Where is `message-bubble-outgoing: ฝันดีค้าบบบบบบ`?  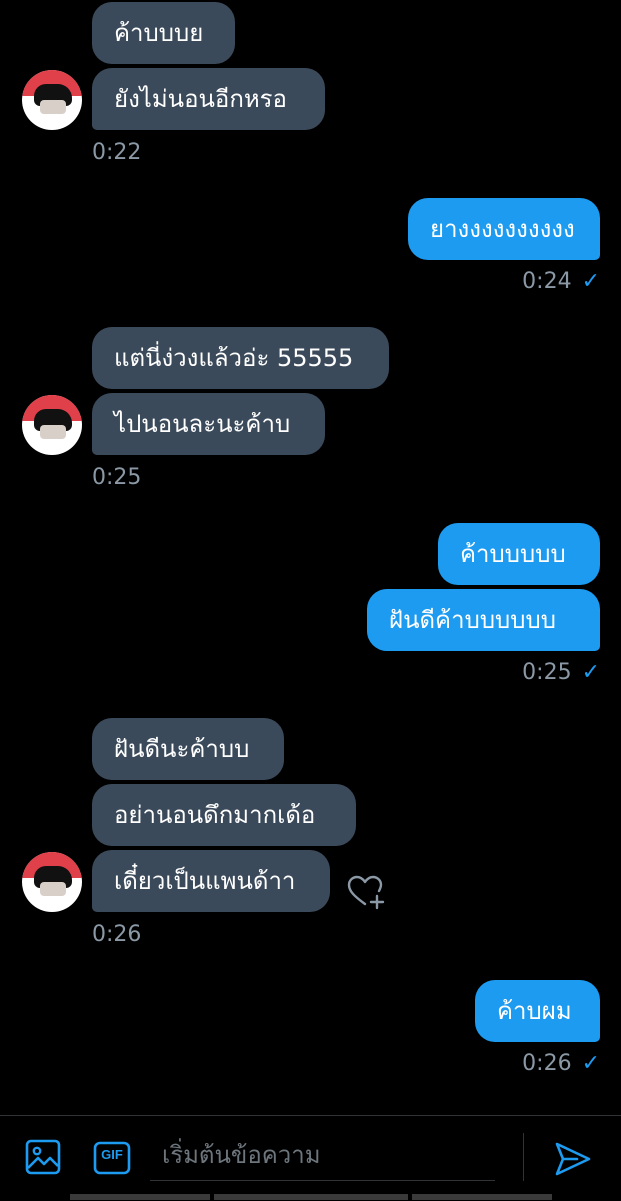
message-bubble-outgoing: ฝันดีค้าบบบบบบ is located at coordinates (483, 620).